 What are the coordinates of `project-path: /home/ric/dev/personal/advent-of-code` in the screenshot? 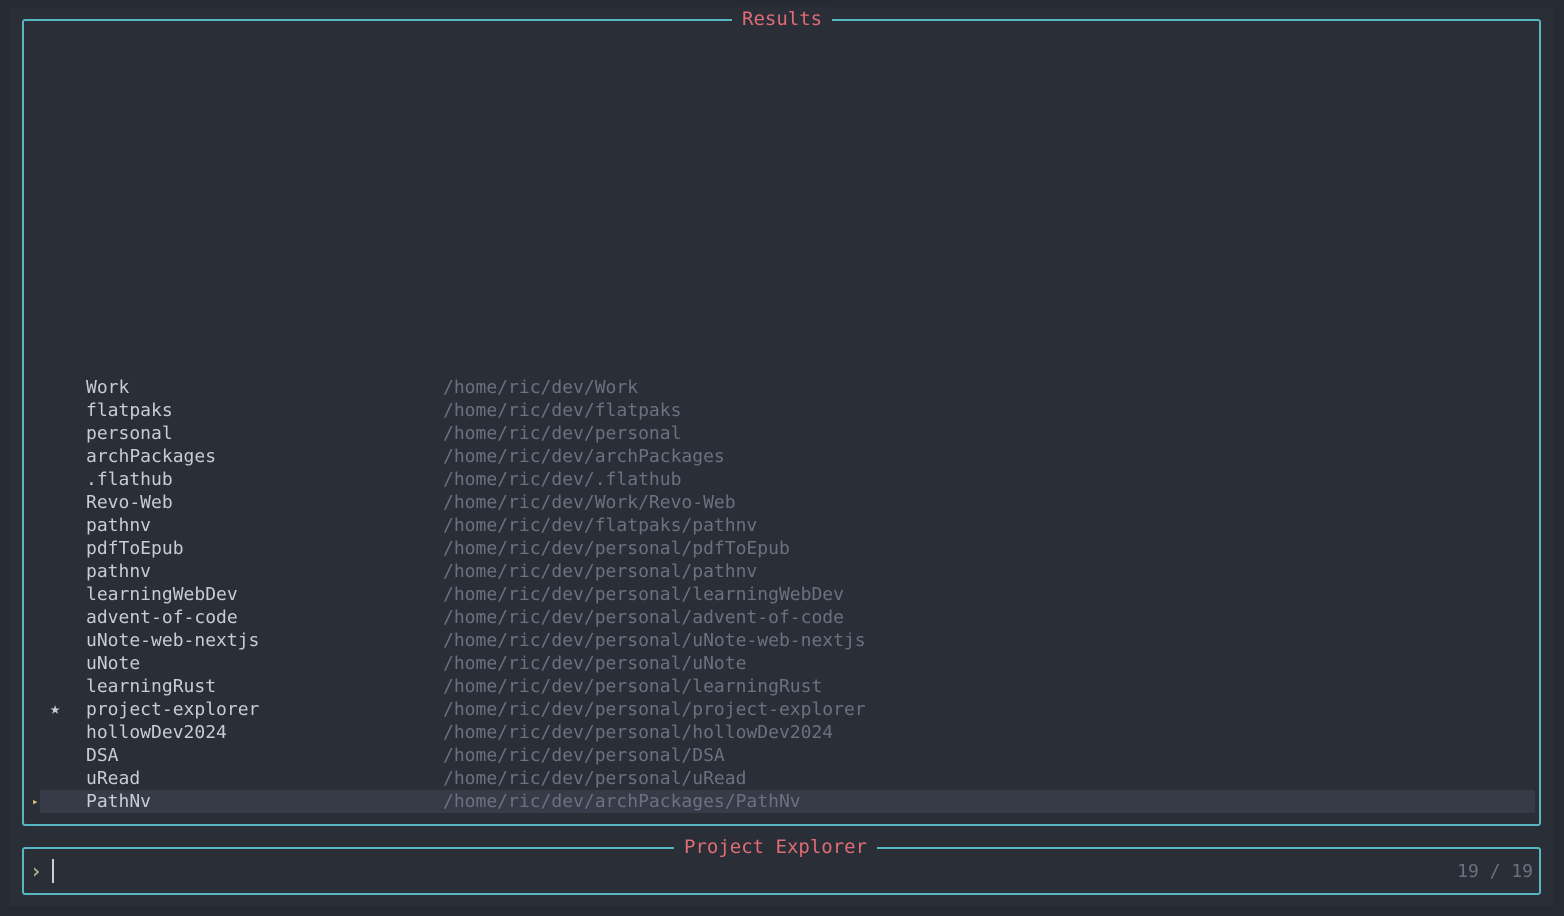 It's located at (643, 617).